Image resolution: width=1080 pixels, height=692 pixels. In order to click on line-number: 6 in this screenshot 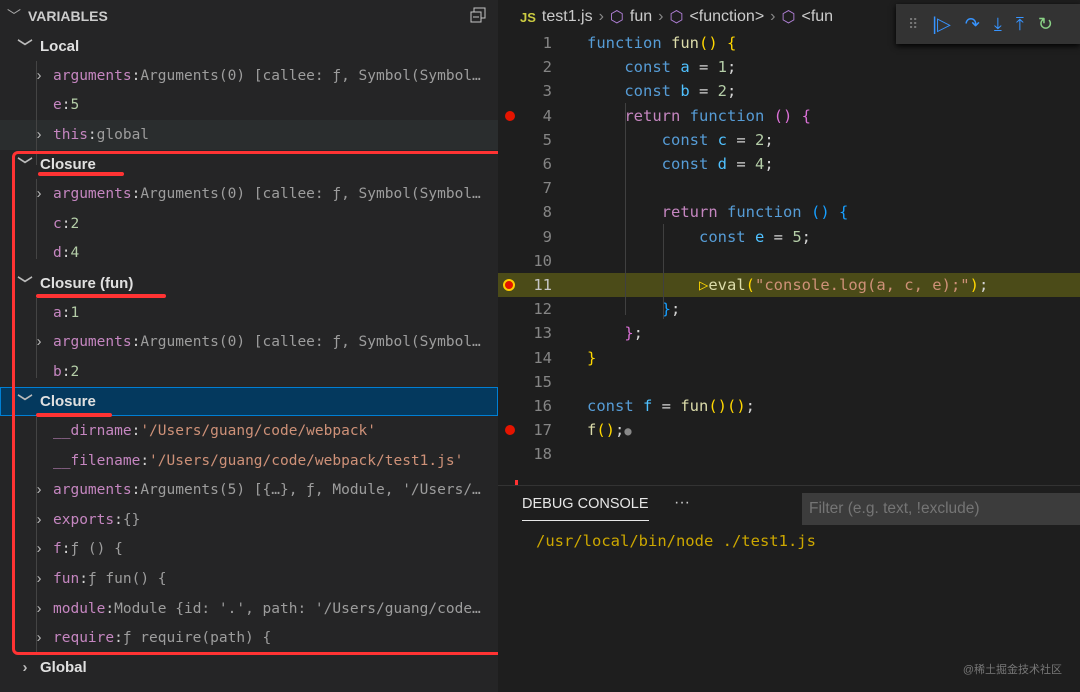, I will do `click(547, 164)`.